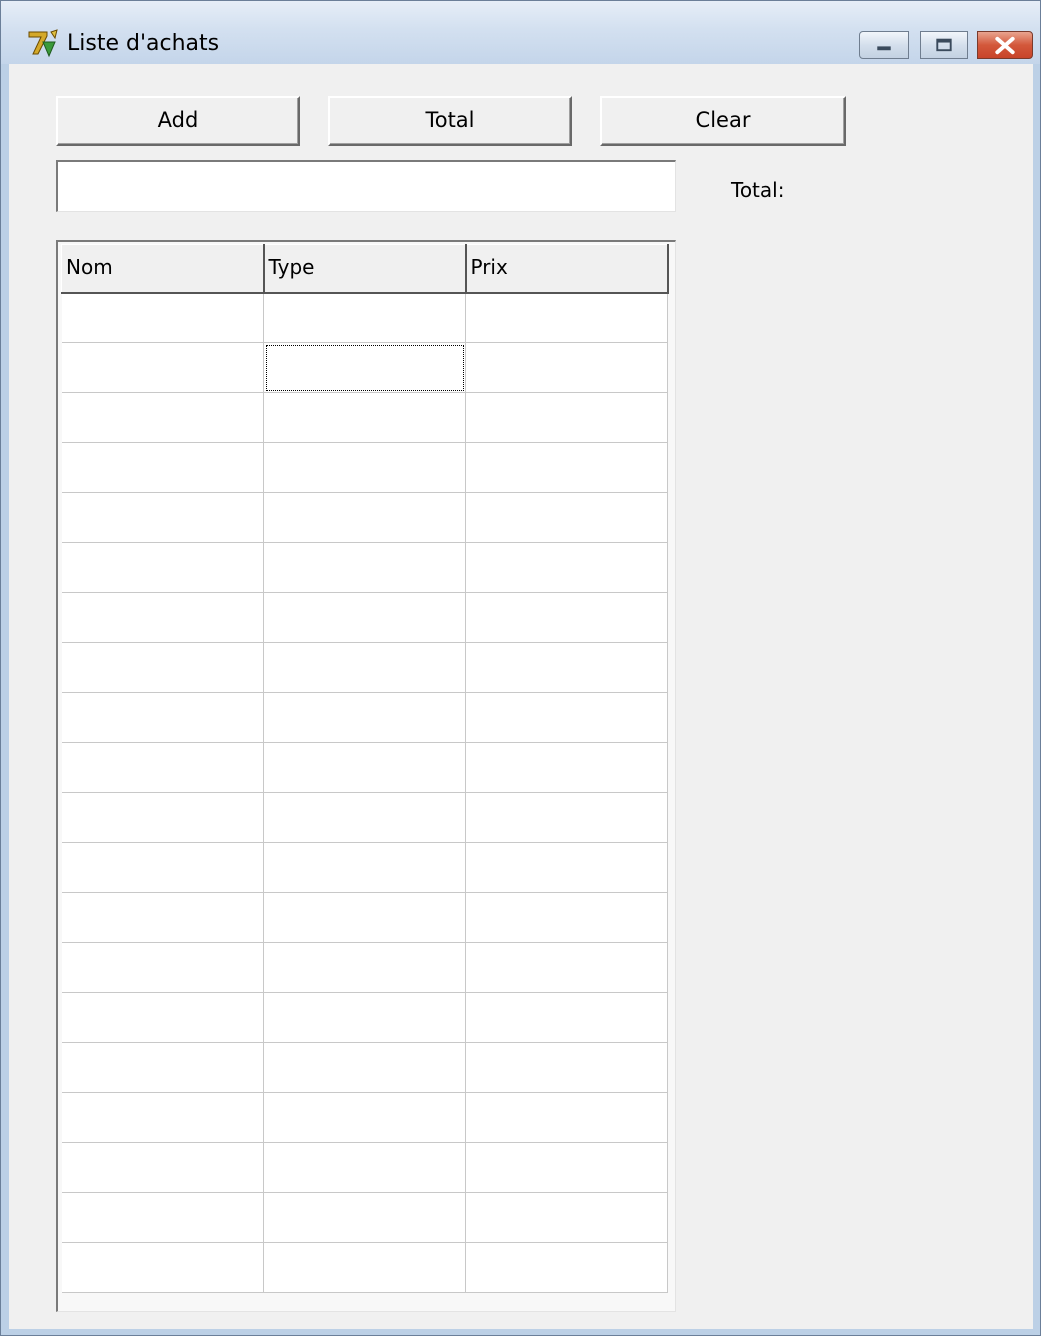 The image size is (1043, 1338). What do you see at coordinates (723, 121) in the screenshot?
I see `clear-button: Clear` at bounding box center [723, 121].